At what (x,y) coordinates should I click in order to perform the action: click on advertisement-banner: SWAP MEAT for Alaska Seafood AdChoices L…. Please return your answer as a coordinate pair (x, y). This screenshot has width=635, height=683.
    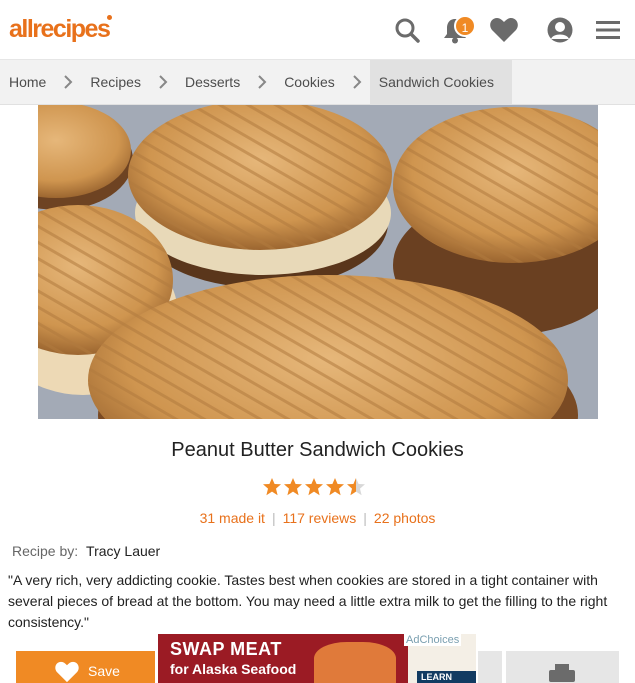
    Looking at the image, I should click on (317, 658).